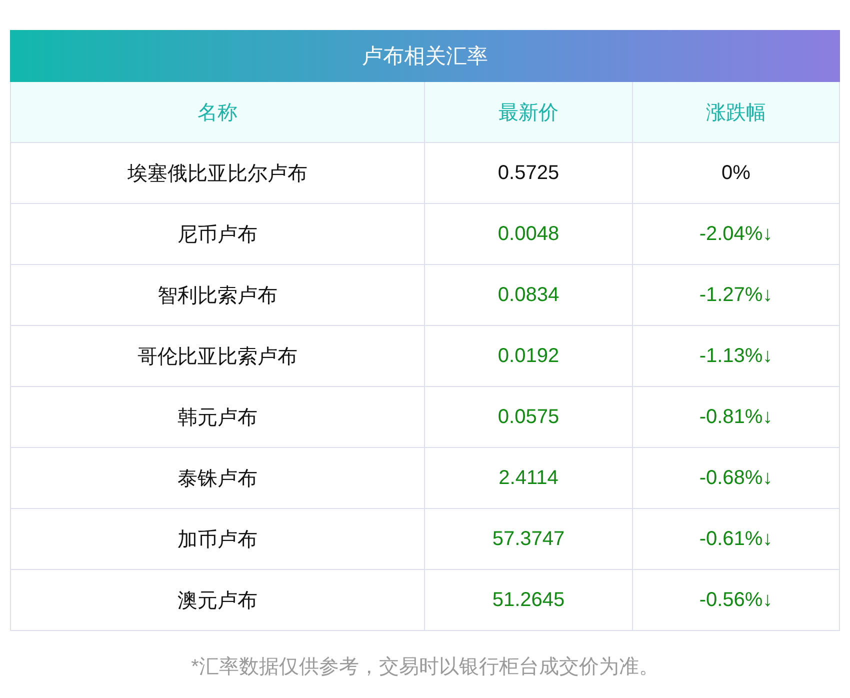 The height and width of the screenshot is (698, 850). What do you see at coordinates (736, 234) in the screenshot?
I see `table-cell: -2.04%↓` at bounding box center [736, 234].